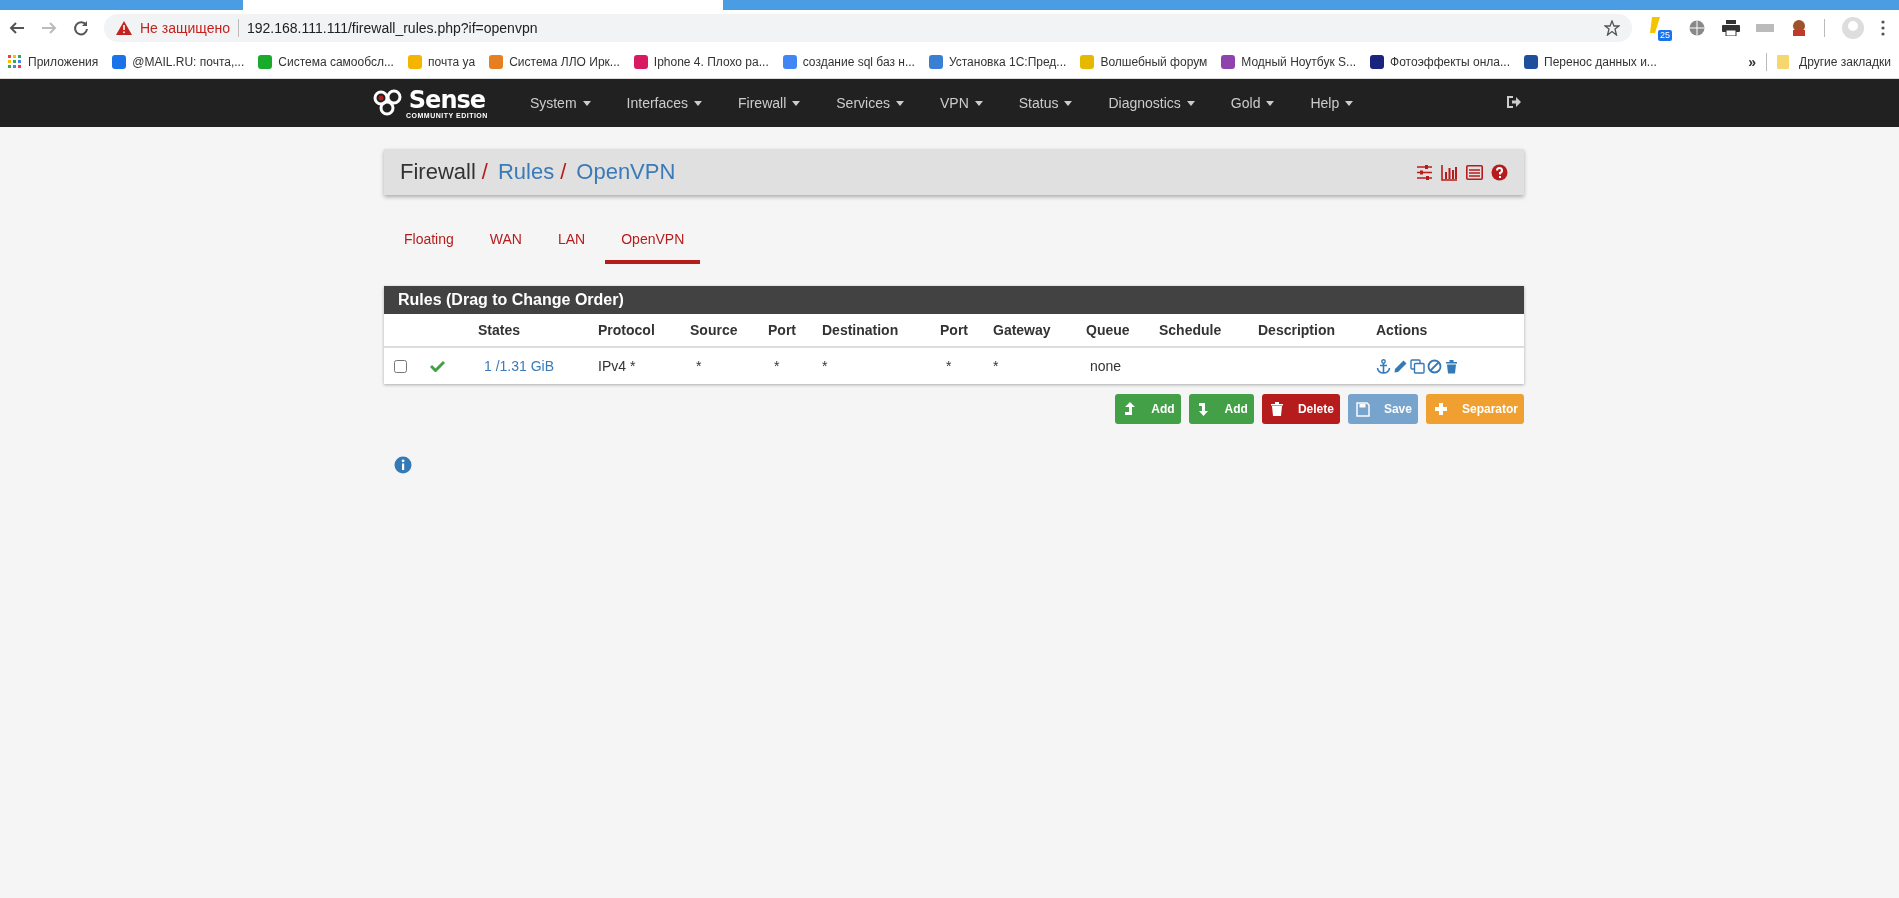  I want to click on row-checkbox, so click(400, 366).